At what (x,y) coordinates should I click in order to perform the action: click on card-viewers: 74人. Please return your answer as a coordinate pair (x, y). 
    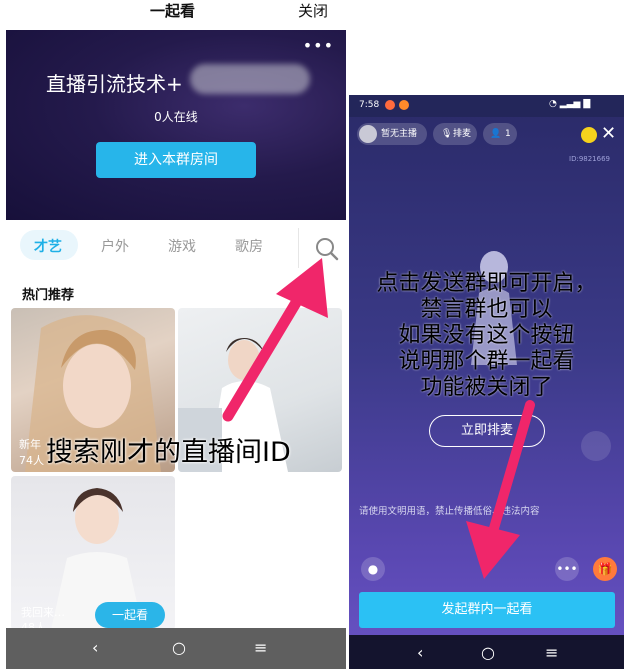
    Looking at the image, I should click on (31, 460).